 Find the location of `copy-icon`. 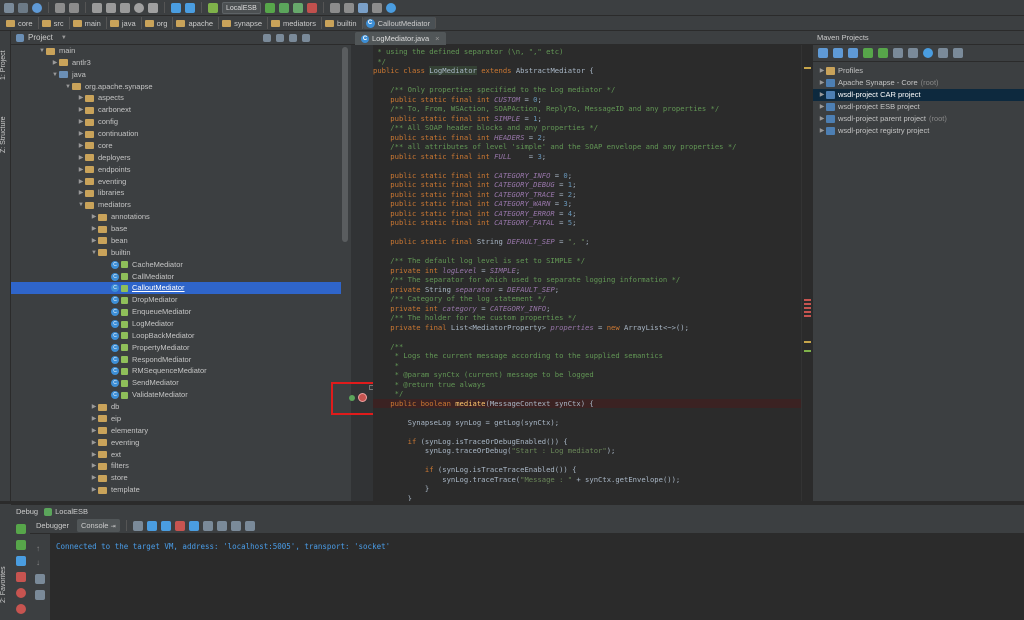

copy-icon is located at coordinates (111, 7).